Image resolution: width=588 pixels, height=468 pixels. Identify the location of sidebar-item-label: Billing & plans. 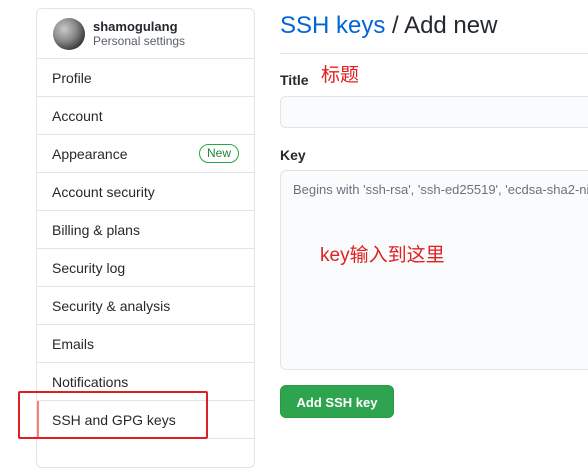
(96, 229).